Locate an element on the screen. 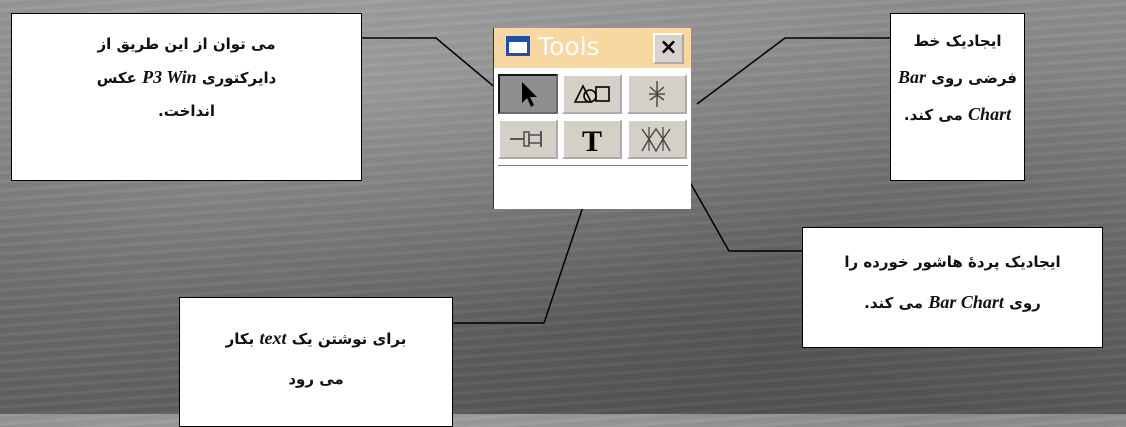  shapes-tool-button is located at coordinates (592, 94).